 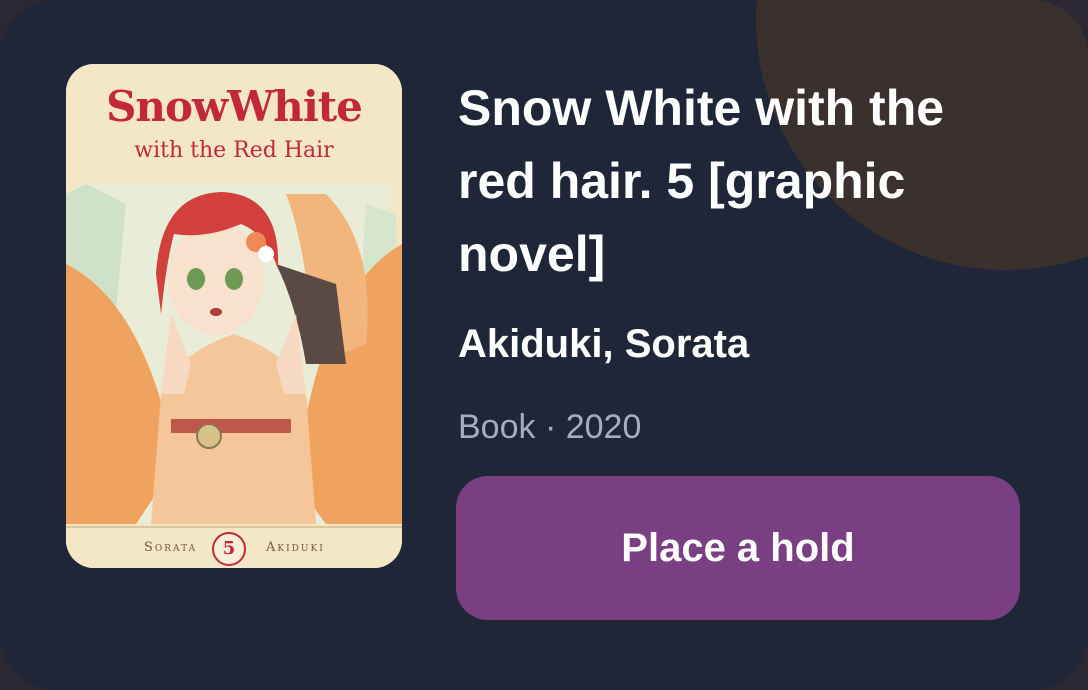 I want to click on cover-author-first: Sorata, so click(x=171, y=547).